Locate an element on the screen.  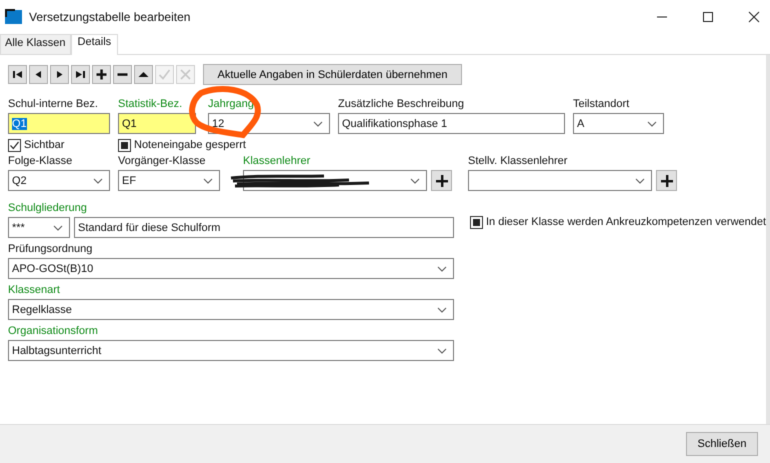
field-label: Stellv. Klassenlehrer is located at coordinates (518, 161).